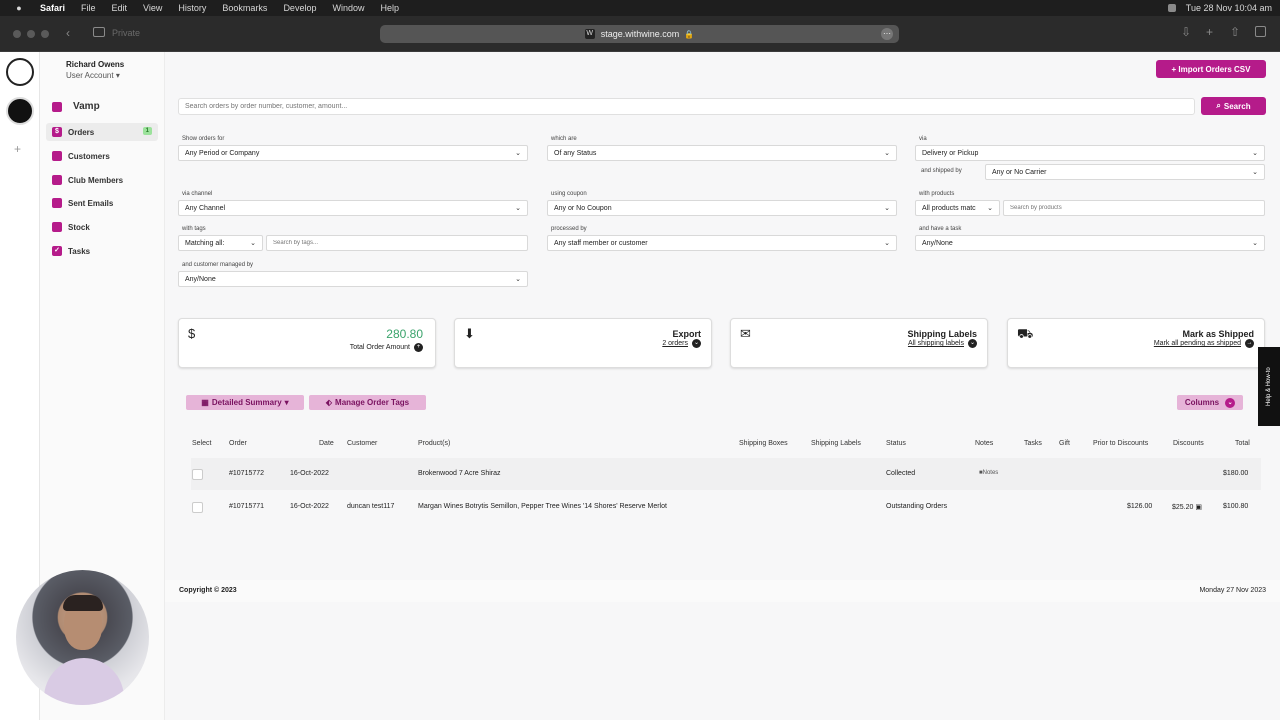 The height and width of the screenshot is (720, 1280). What do you see at coordinates (722, 153) in the screenshot?
I see `status-select: Of any Status ⌄` at bounding box center [722, 153].